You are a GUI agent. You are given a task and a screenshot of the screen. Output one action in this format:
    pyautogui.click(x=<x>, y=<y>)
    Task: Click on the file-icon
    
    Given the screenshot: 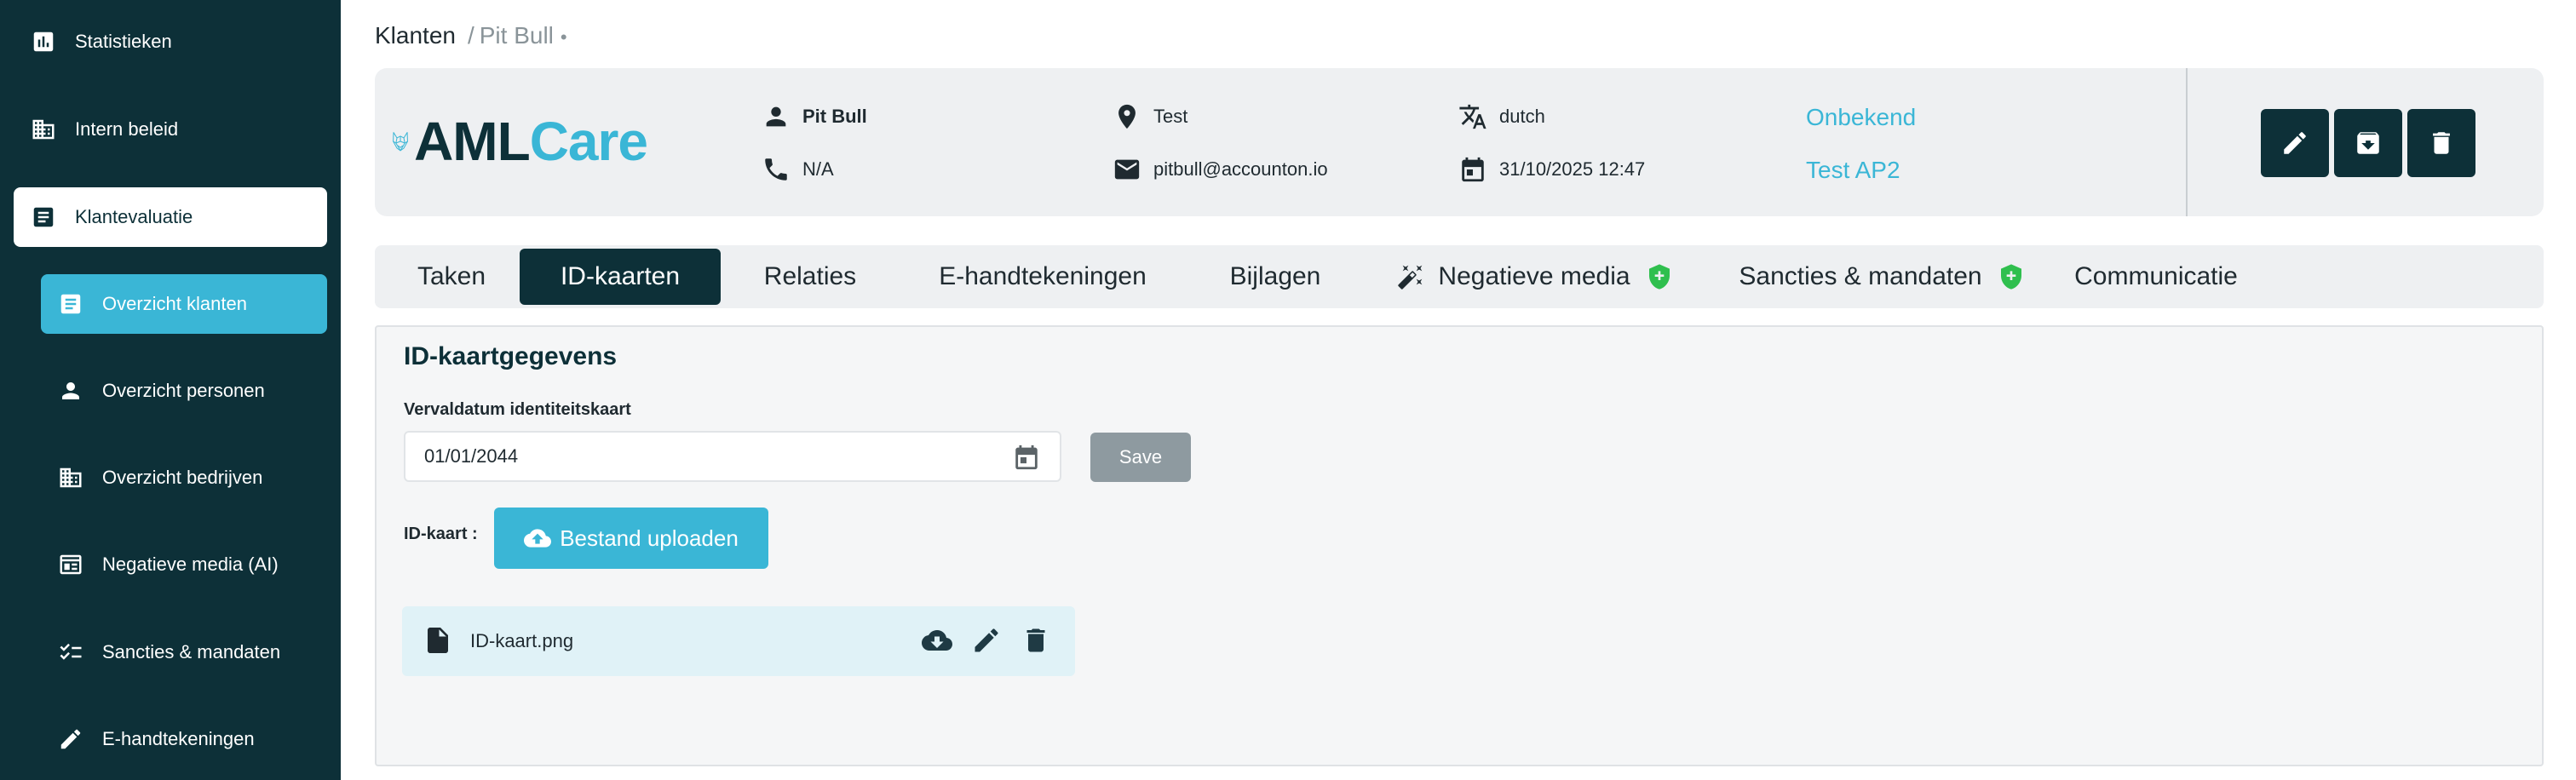 What is the action you would take?
    pyautogui.click(x=438, y=640)
    